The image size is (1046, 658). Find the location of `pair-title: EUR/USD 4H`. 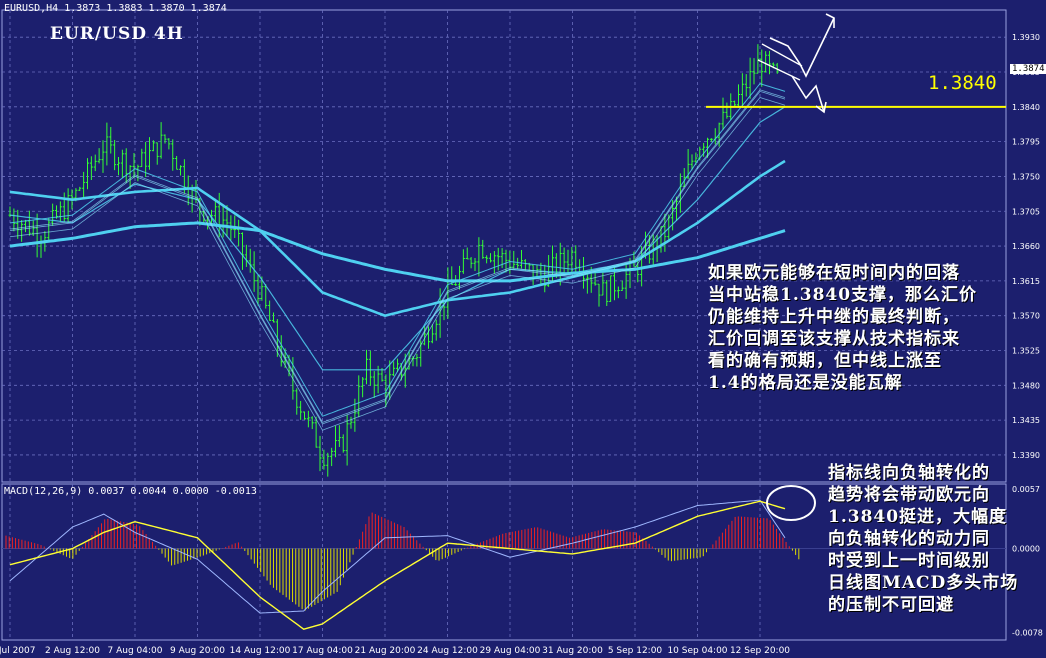

pair-title: EUR/USD 4H is located at coordinates (117, 34).